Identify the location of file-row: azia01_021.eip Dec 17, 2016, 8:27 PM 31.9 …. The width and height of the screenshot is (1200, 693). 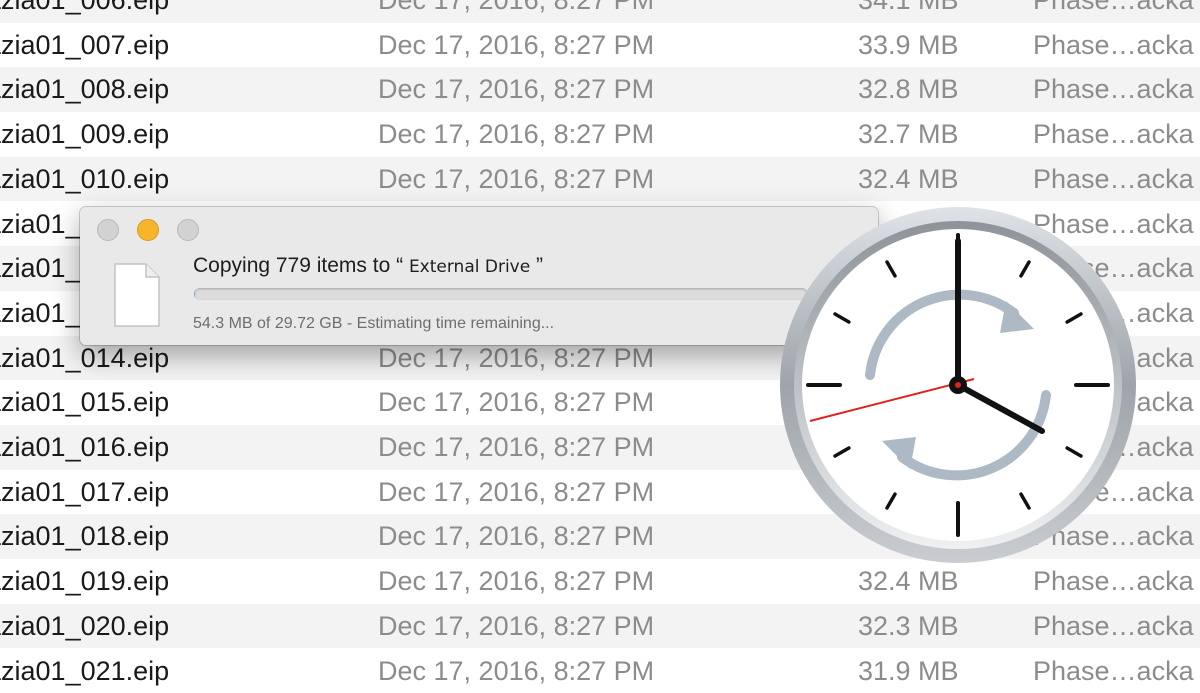
(600, 671).